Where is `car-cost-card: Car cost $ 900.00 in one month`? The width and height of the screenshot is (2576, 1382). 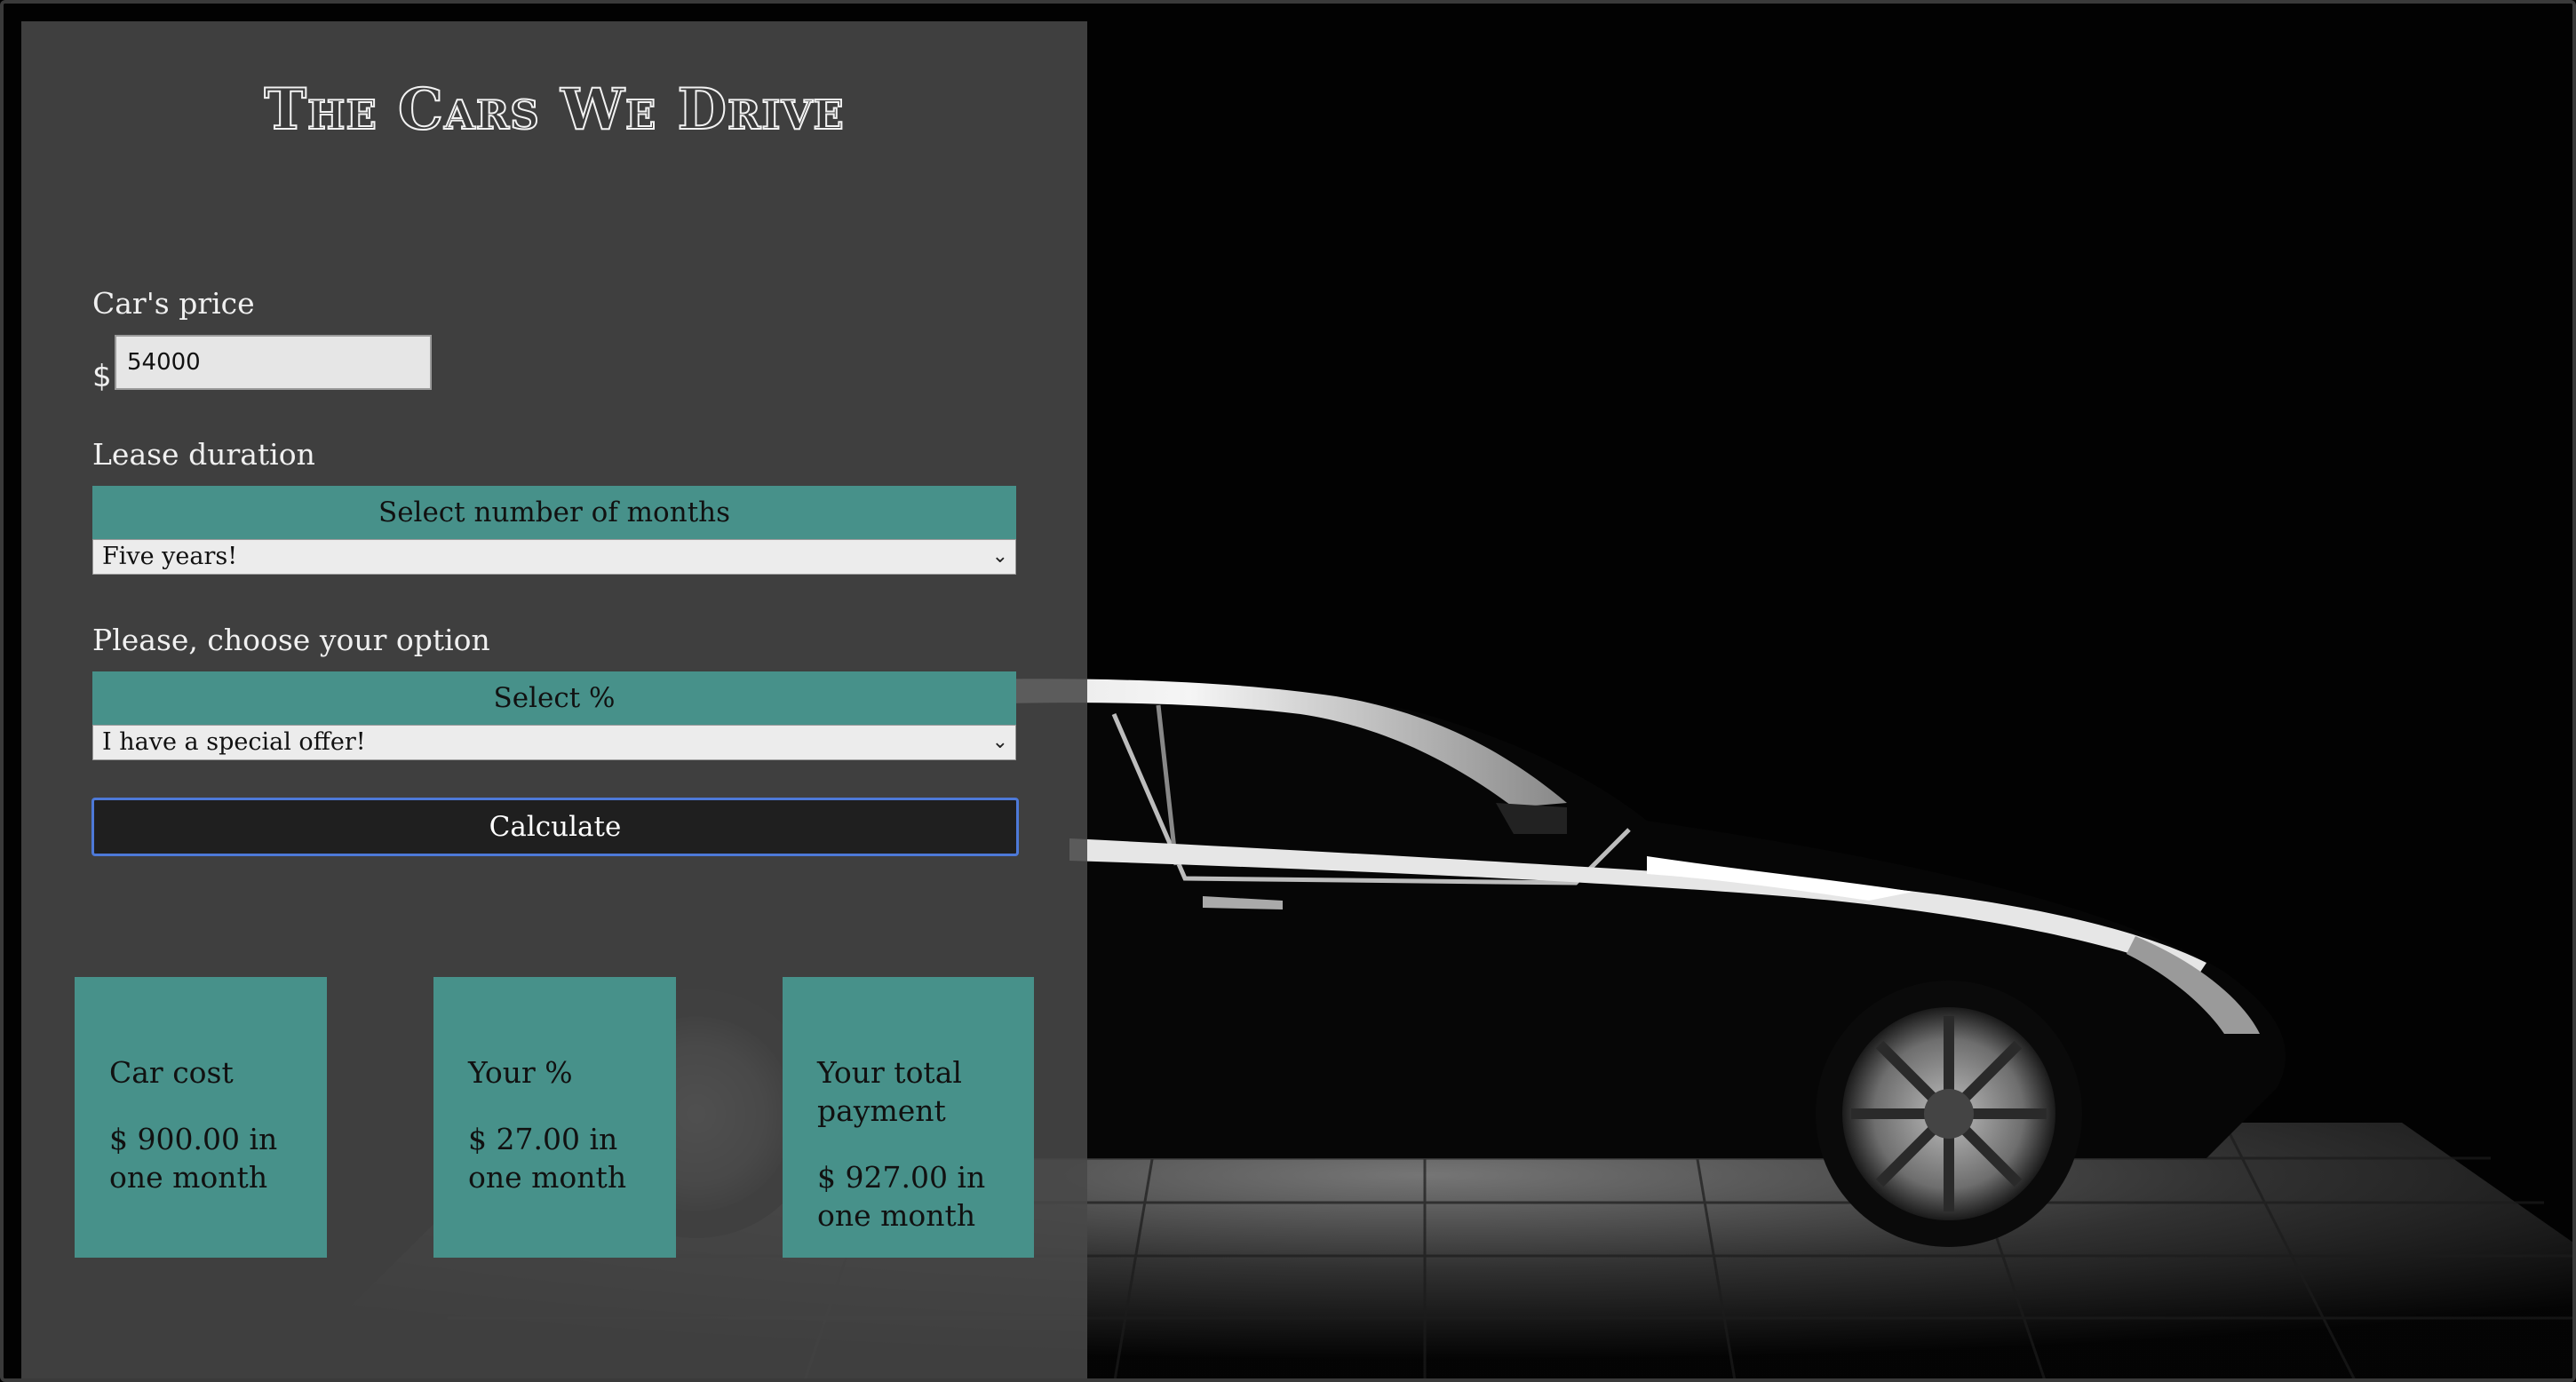
car-cost-card: Car cost $ 900.00 in one month is located at coordinates (201, 1117).